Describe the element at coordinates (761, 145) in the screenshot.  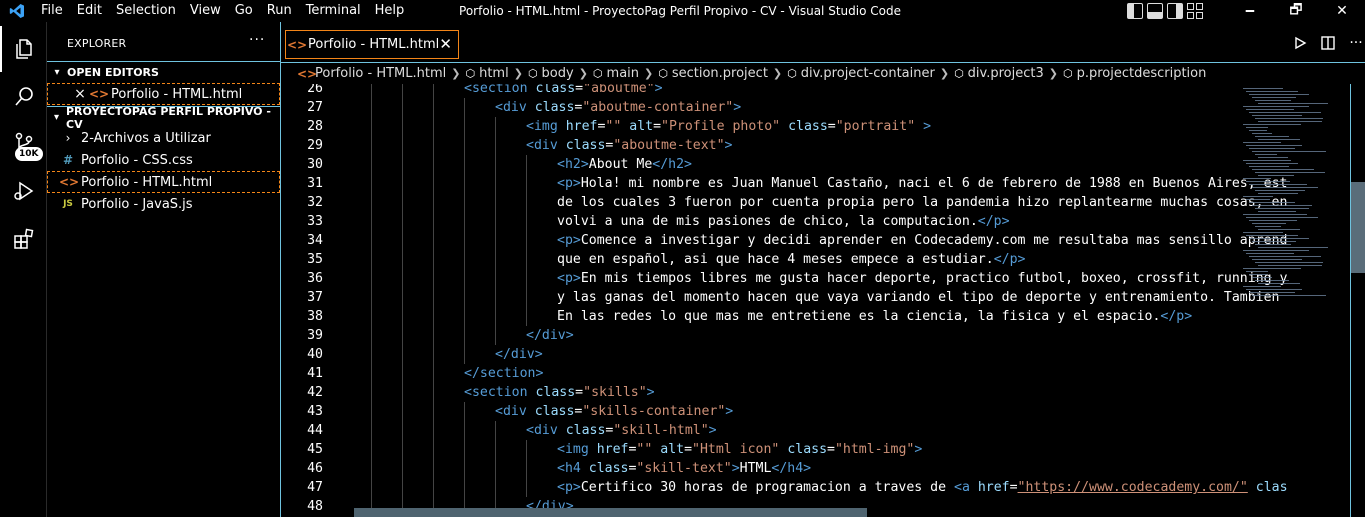
I see `code-line: 29 <div class="aboutme-text">` at that location.